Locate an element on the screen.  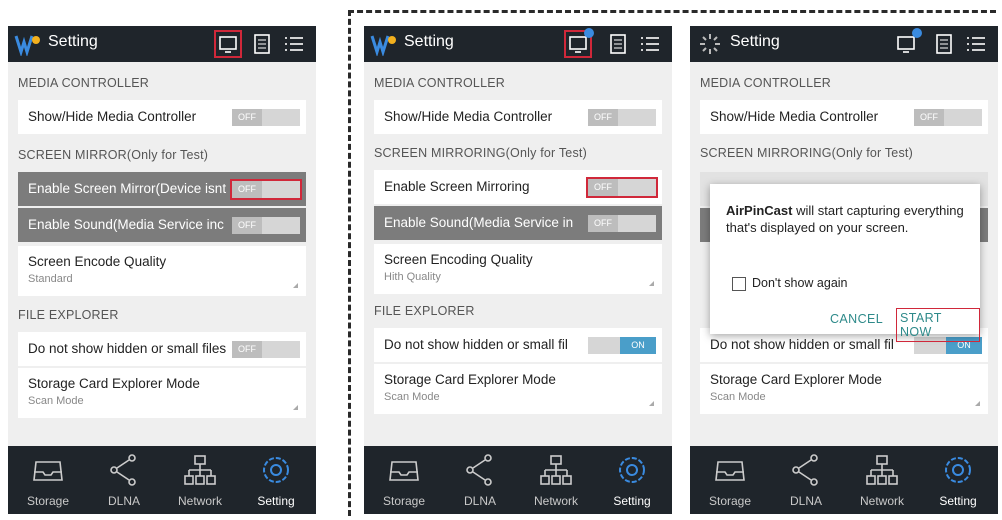
start-now-button: START NOW is located at coordinates (938, 325).